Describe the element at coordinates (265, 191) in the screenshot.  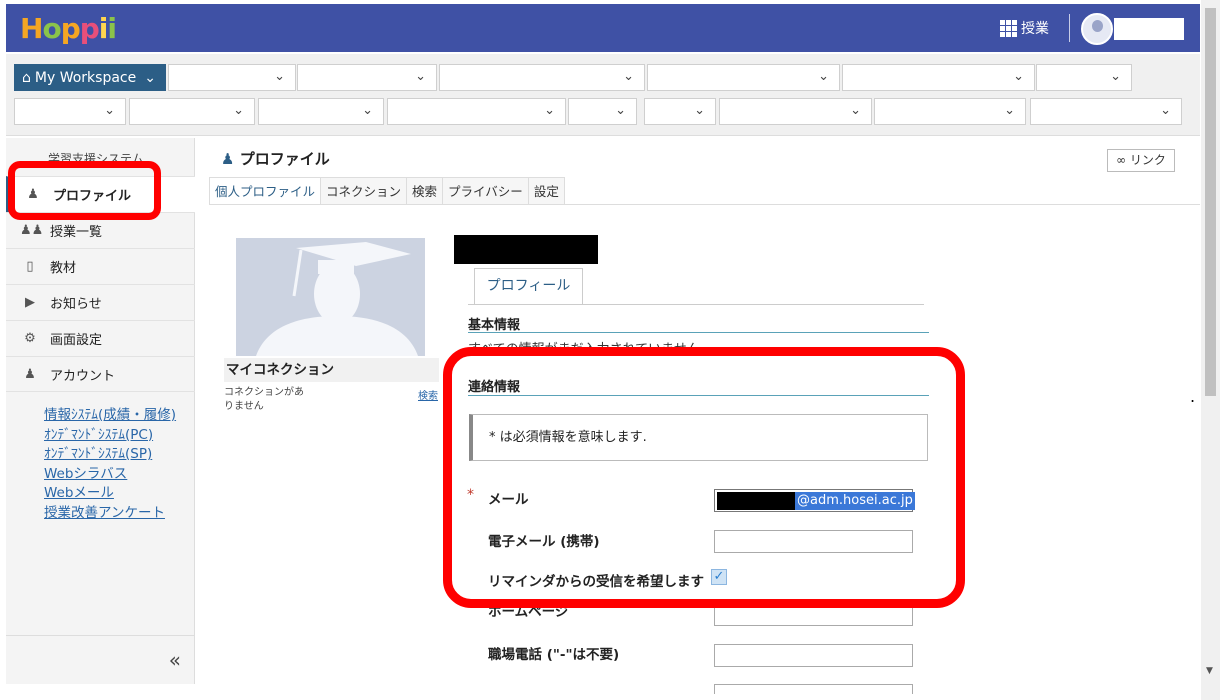
I see `tab-personal-profile: 個人プロファイル` at that location.